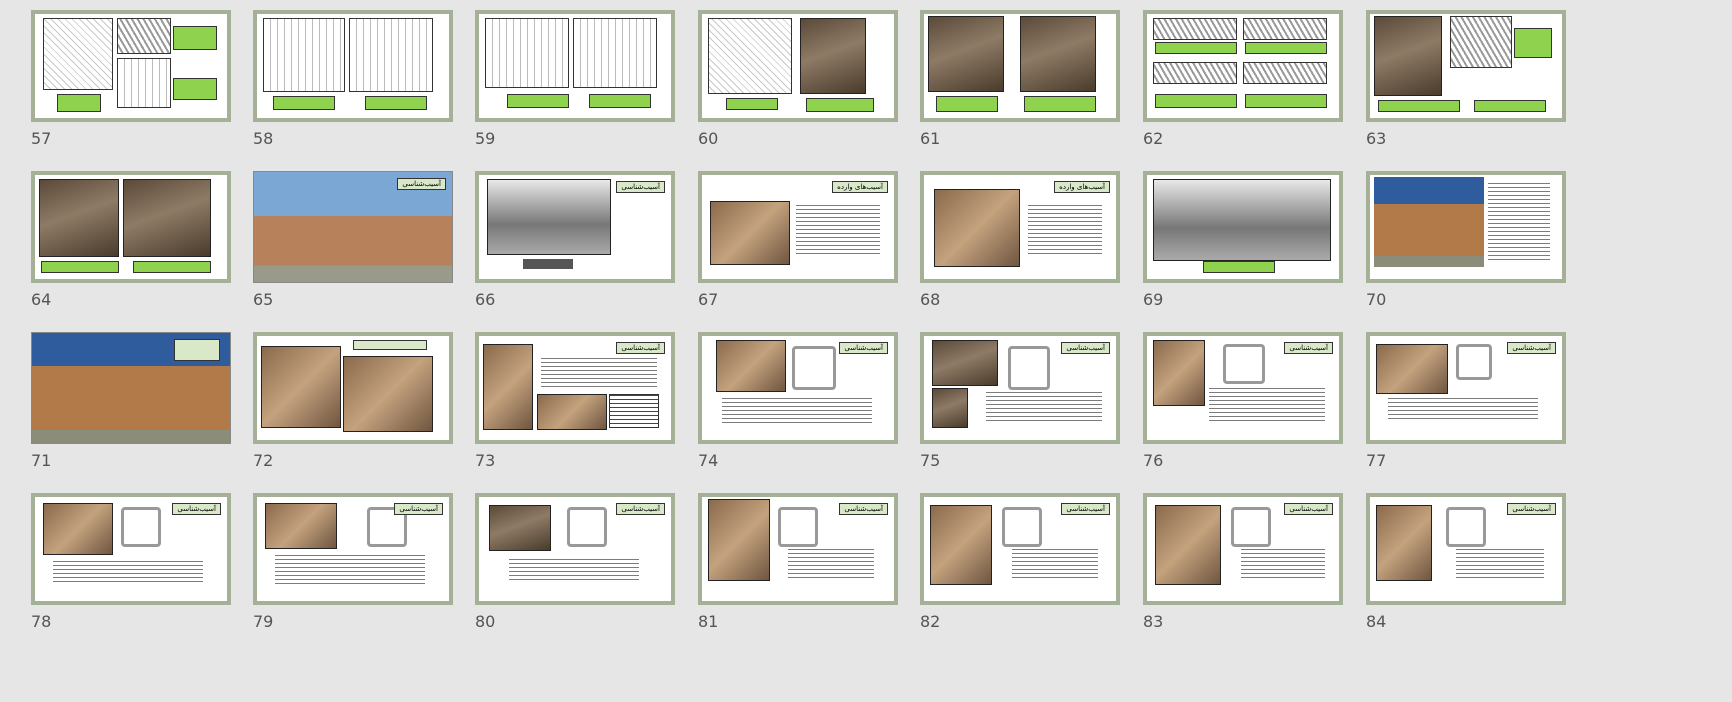  I want to click on slide-number: 72, so click(263, 460).